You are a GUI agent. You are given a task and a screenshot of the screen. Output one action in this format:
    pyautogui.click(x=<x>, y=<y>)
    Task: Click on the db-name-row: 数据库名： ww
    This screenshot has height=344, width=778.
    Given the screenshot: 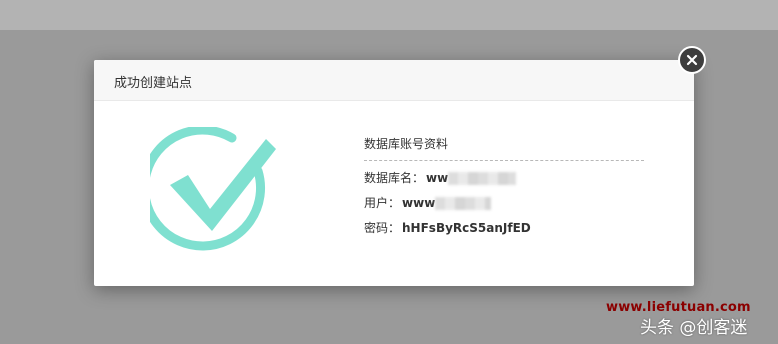 What is the action you would take?
    pyautogui.click(x=504, y=178)
    